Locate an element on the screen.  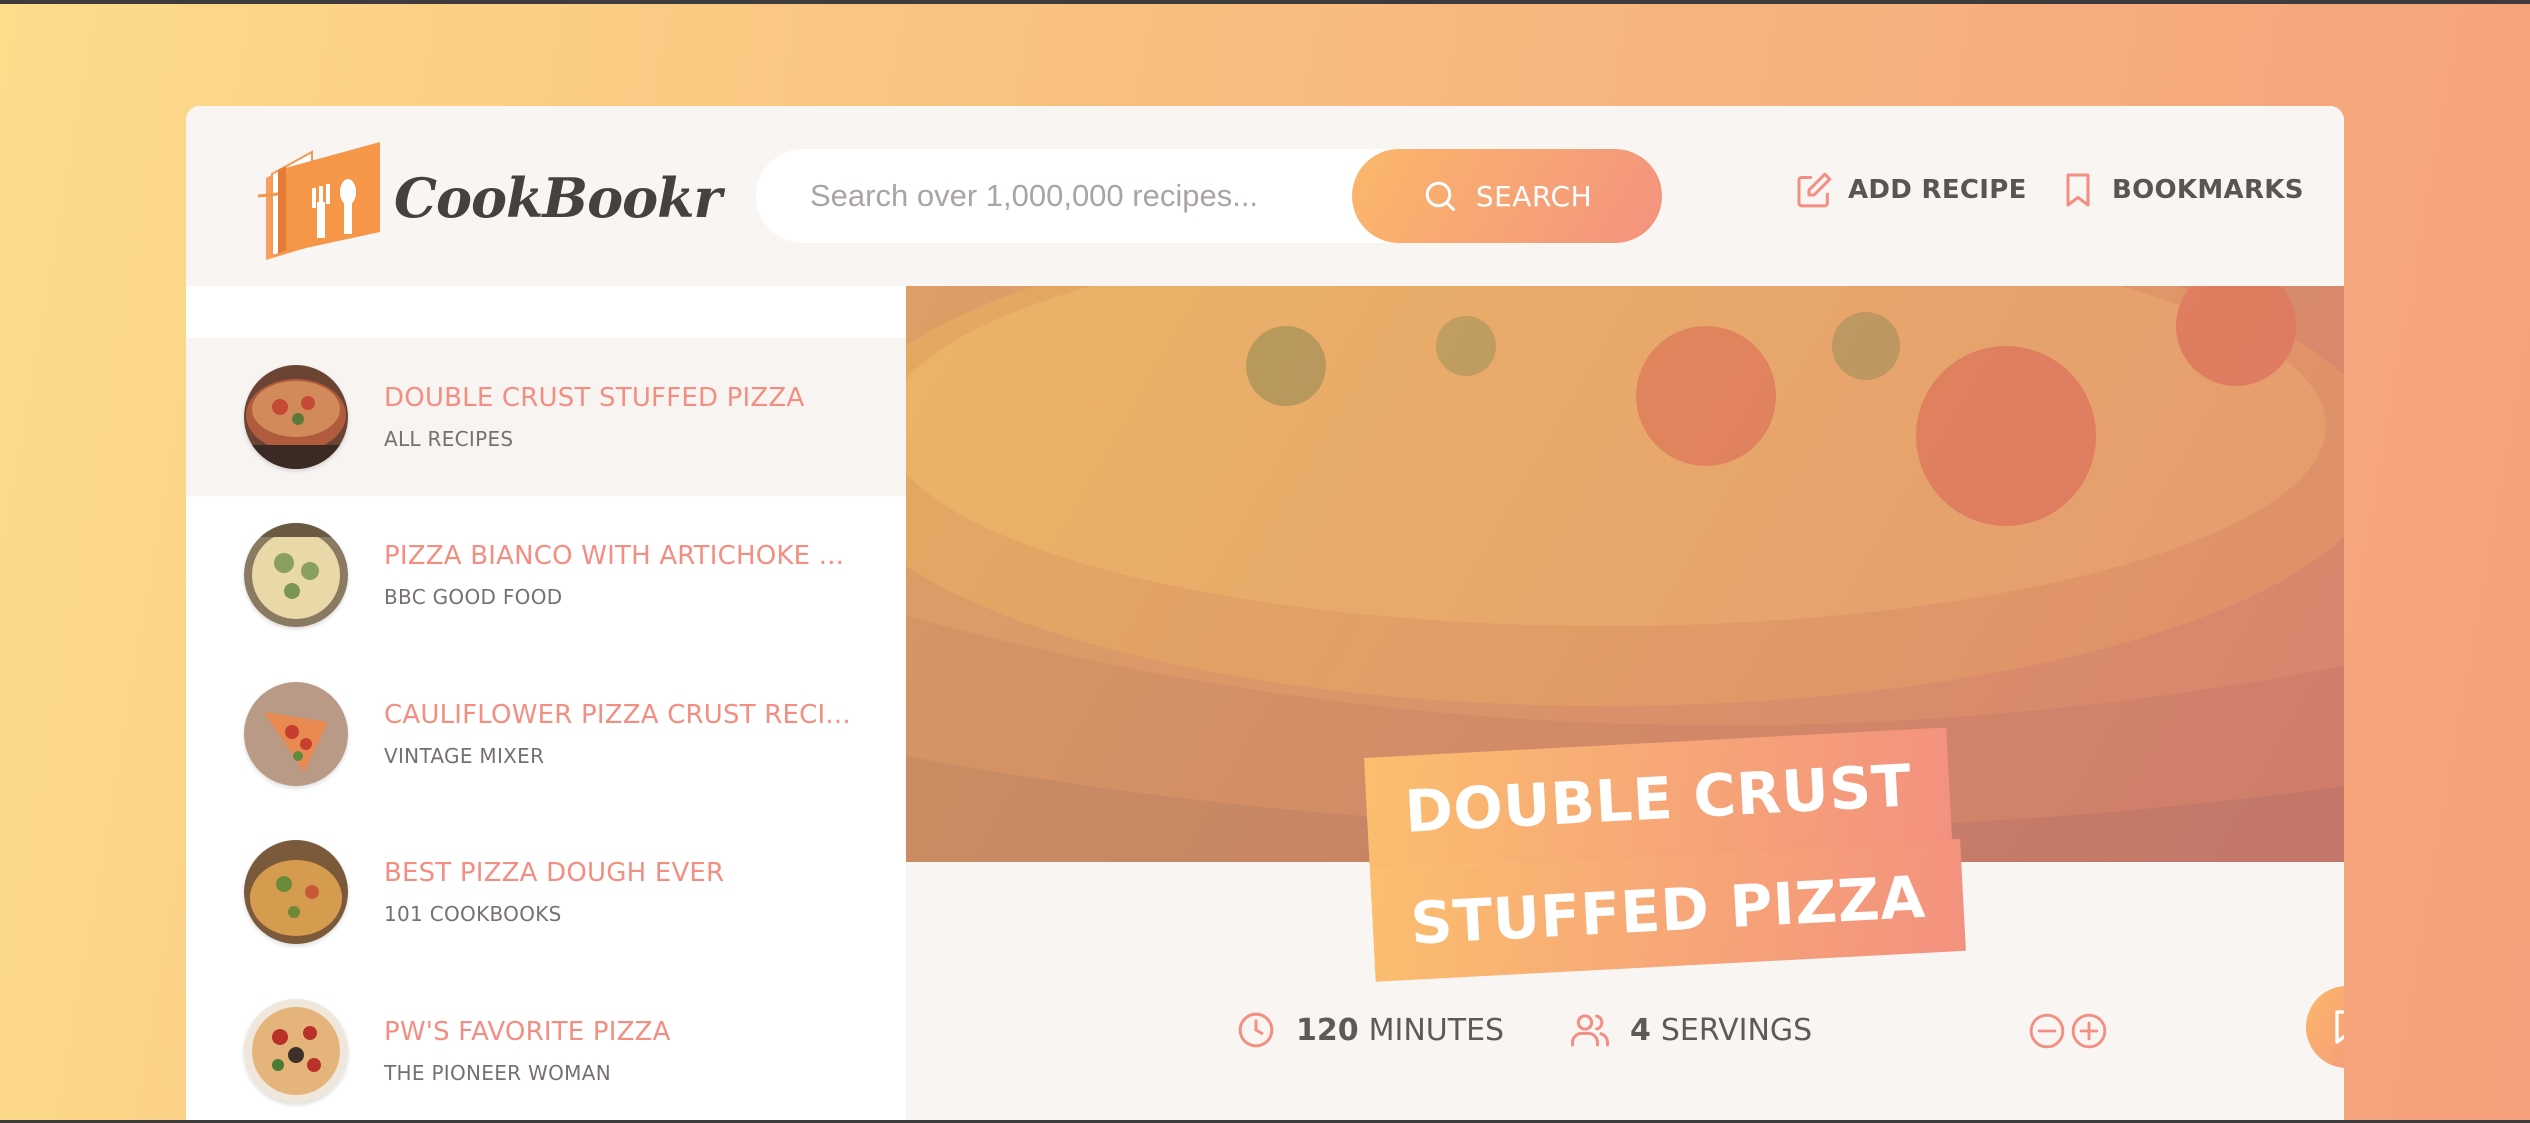
add-recipe-button: ADD RECIPE is located at coordinates (1910, 190).